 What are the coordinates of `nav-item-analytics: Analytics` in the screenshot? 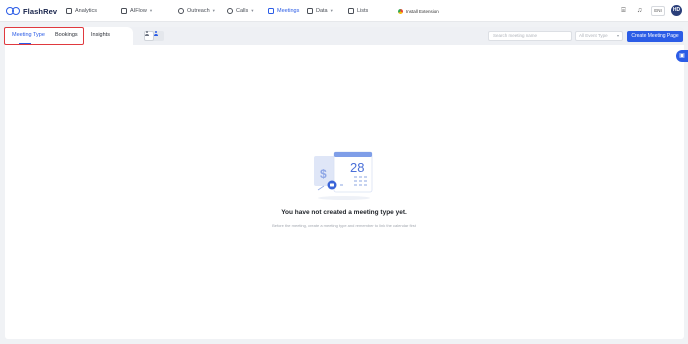 It's located at (81, 11).